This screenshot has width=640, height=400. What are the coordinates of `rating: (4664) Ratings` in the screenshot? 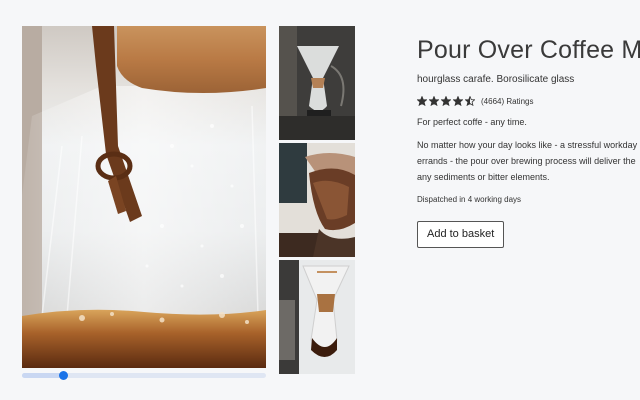 It's located at (528, 101).